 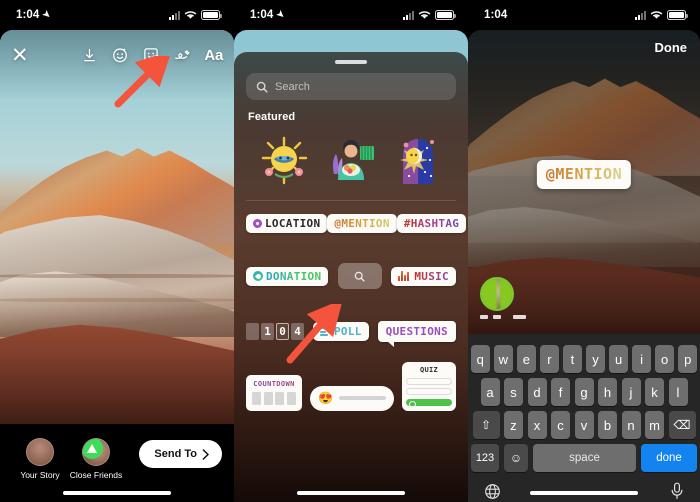 I want to click on key-n: n, so click(x=631, y=425).